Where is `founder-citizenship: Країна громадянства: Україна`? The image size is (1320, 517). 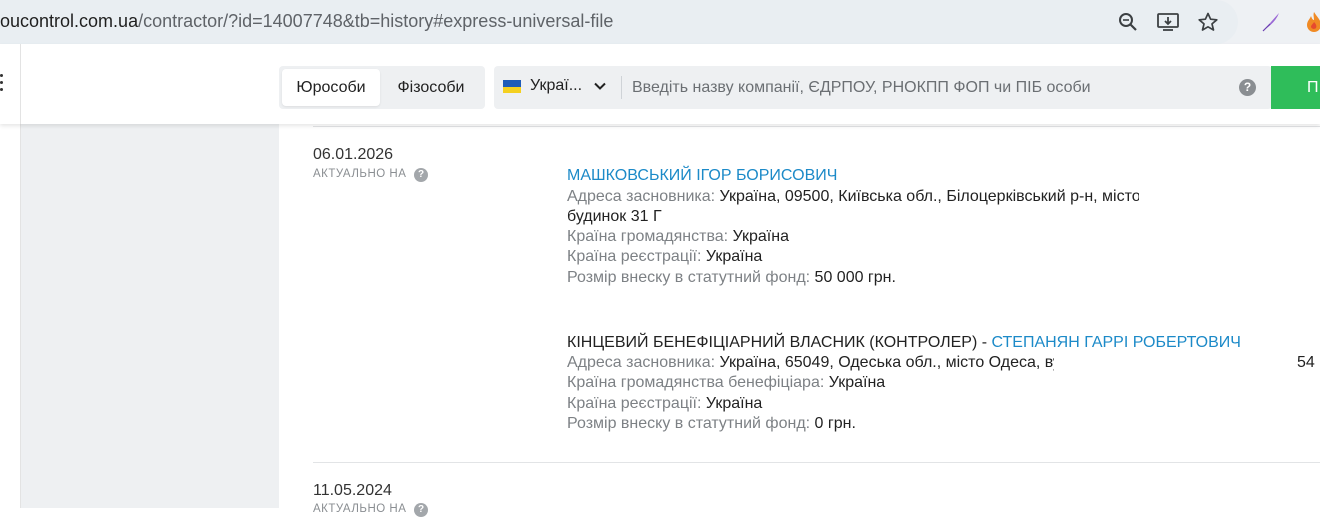
founder-citizenship: Країна громадянства: Україна is located at coordinates (678, 236).